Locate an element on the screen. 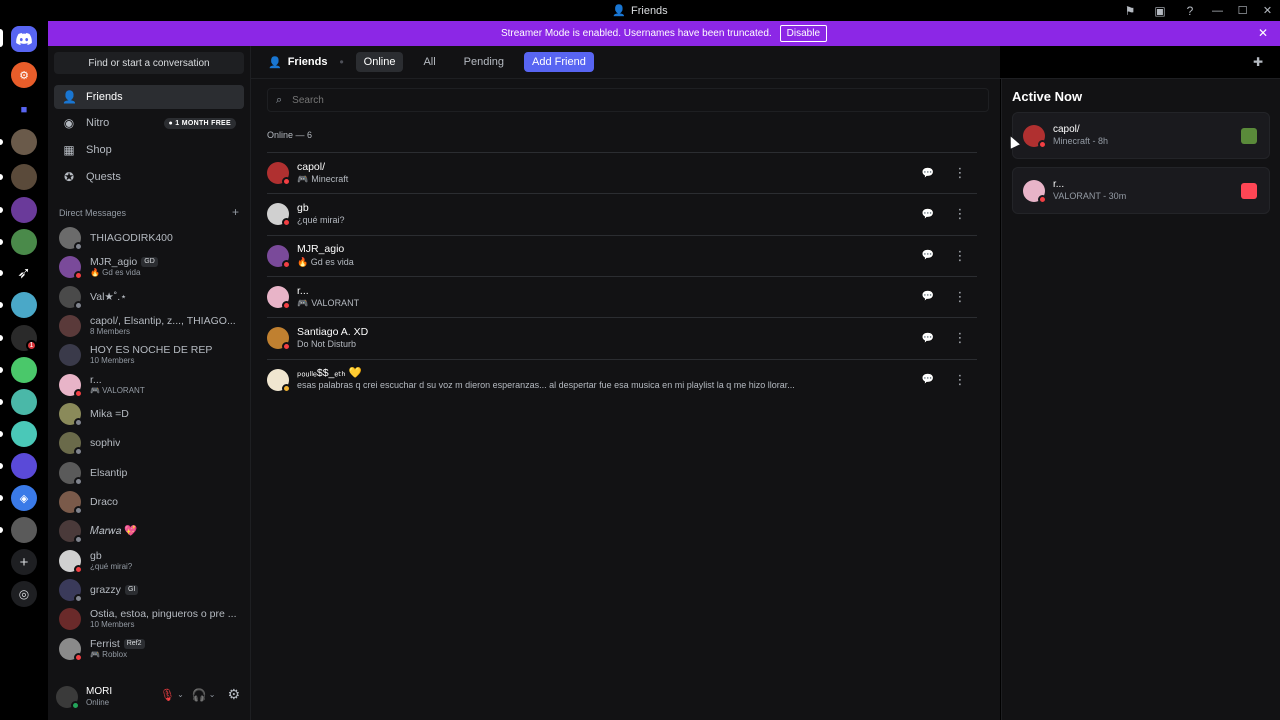 The height and width of the screenshot is (720, 1280). dm-item: r... 🎮 VALORANT is located at coordinates (149, 385).